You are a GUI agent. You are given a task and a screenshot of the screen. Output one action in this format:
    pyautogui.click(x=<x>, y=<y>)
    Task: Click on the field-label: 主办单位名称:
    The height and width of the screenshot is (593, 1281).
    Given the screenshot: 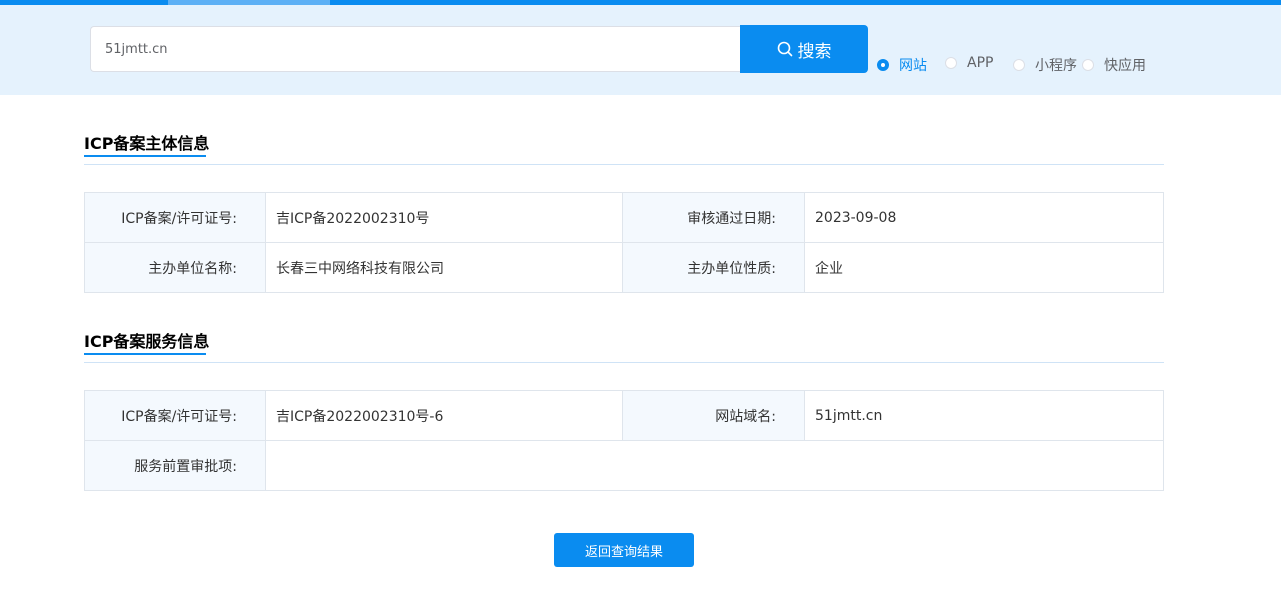 What is the action you would take?
    pyautogui.click(x=175, y=267)
    